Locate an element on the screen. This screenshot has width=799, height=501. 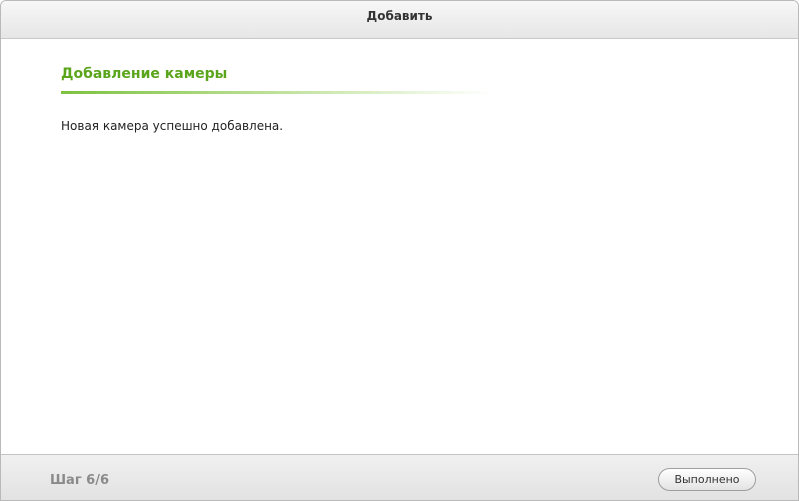
dialog-titlebar: Добавить is located at coordinates (399, 20).